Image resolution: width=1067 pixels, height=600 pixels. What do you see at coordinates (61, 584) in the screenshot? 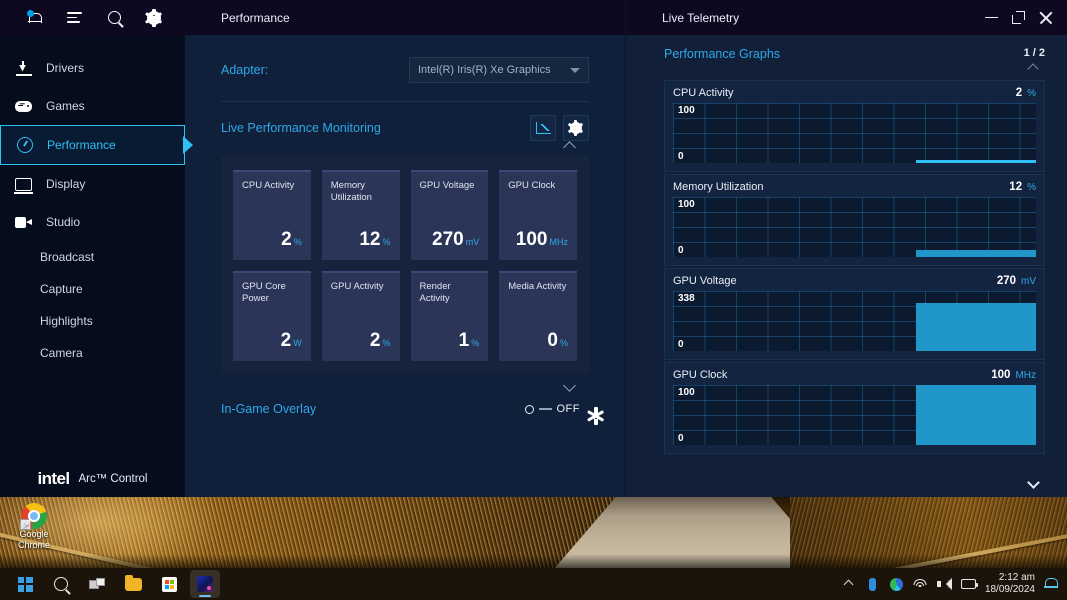
I see `taskbar-search-button` at bounding box center [61, 584].